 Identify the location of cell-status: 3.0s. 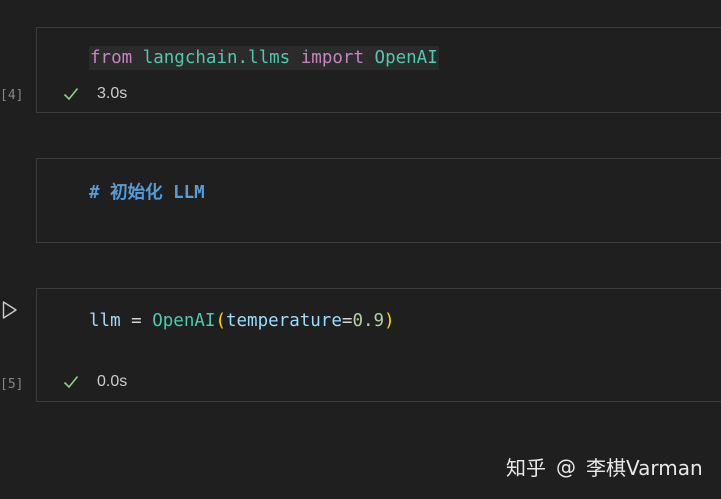
(95, 94).